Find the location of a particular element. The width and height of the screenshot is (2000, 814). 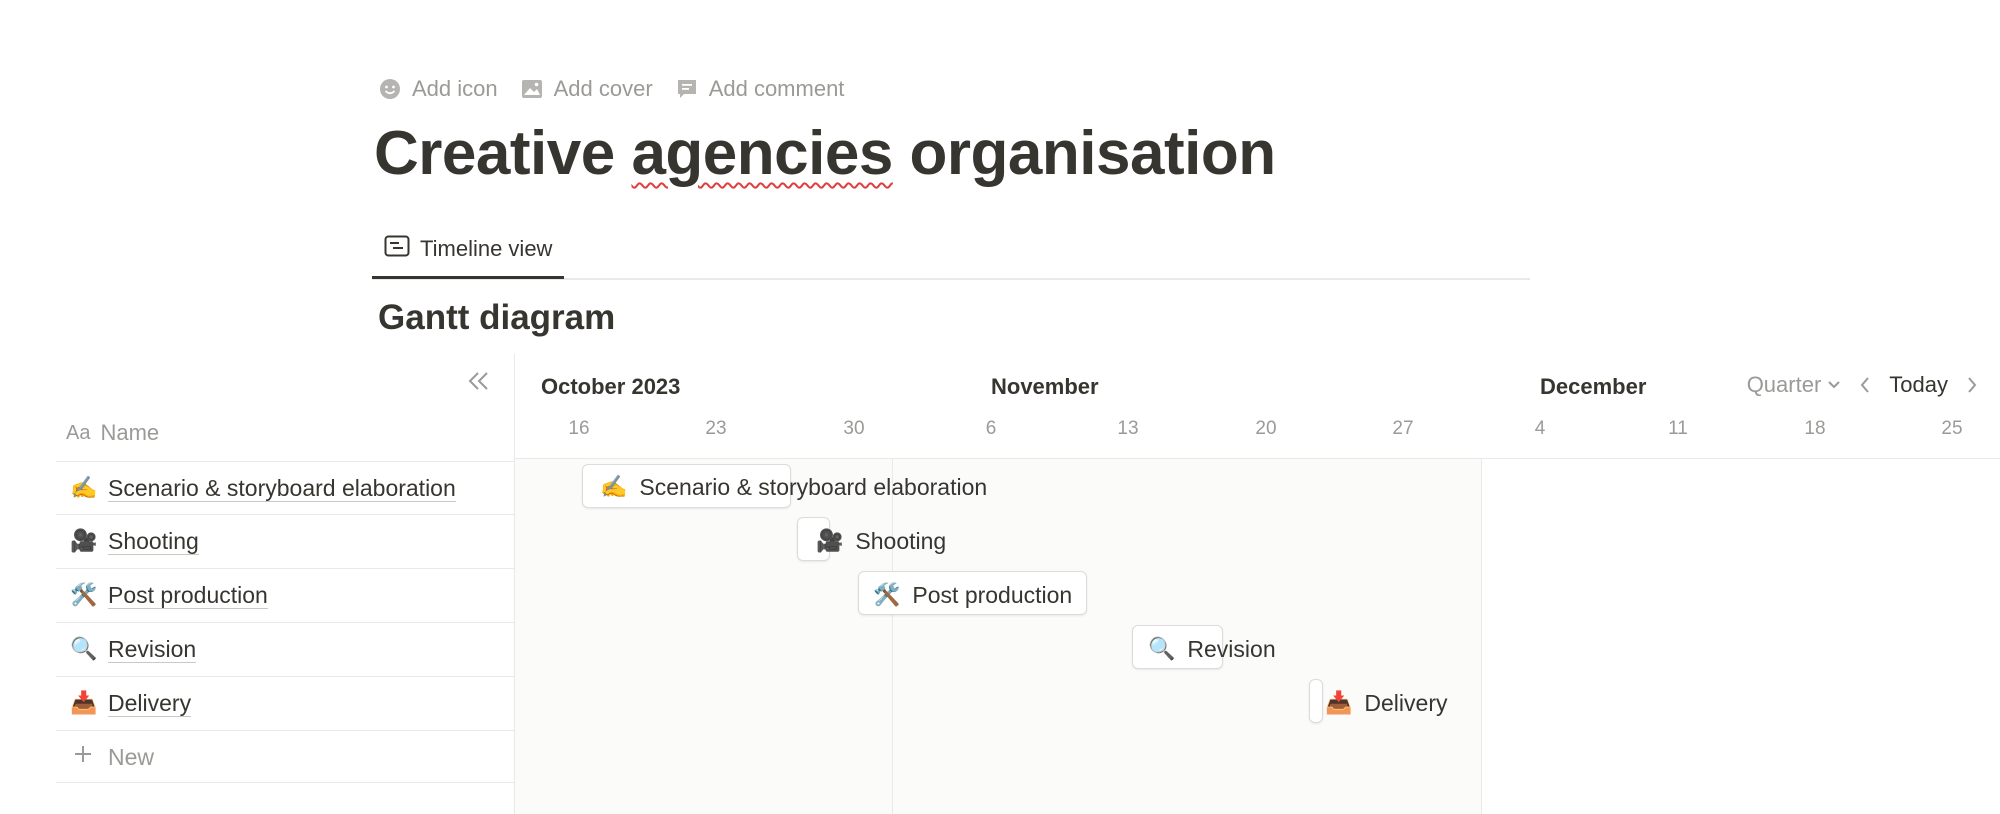

page-title-part: organisation is located at coordinates (1084, 153).